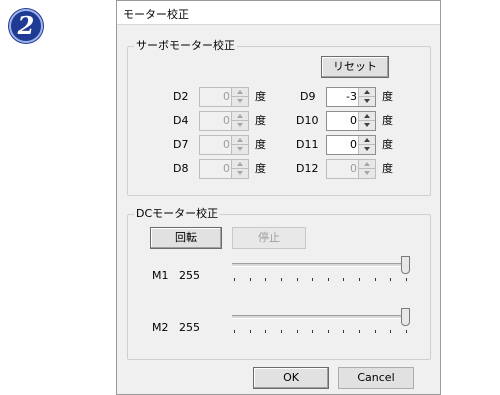  What do you see at coordinates (181, 96) in the screenshot?
I see `servo-label-d2: D2` at bounding box center [181, 96].